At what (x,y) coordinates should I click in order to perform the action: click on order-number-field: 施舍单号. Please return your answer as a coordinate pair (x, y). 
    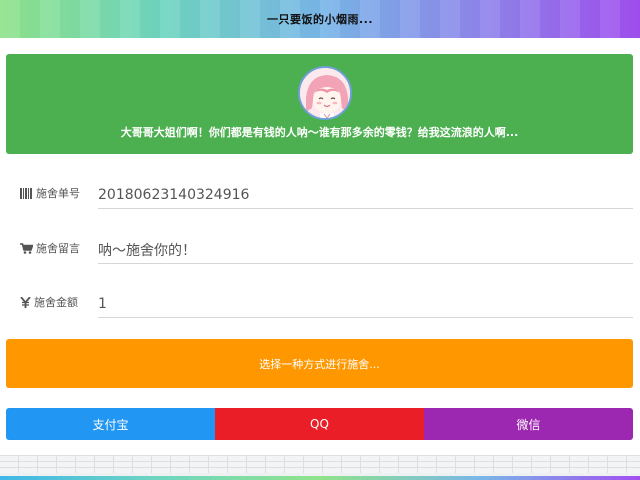
    Looking at the image, I should click on (326, 193).